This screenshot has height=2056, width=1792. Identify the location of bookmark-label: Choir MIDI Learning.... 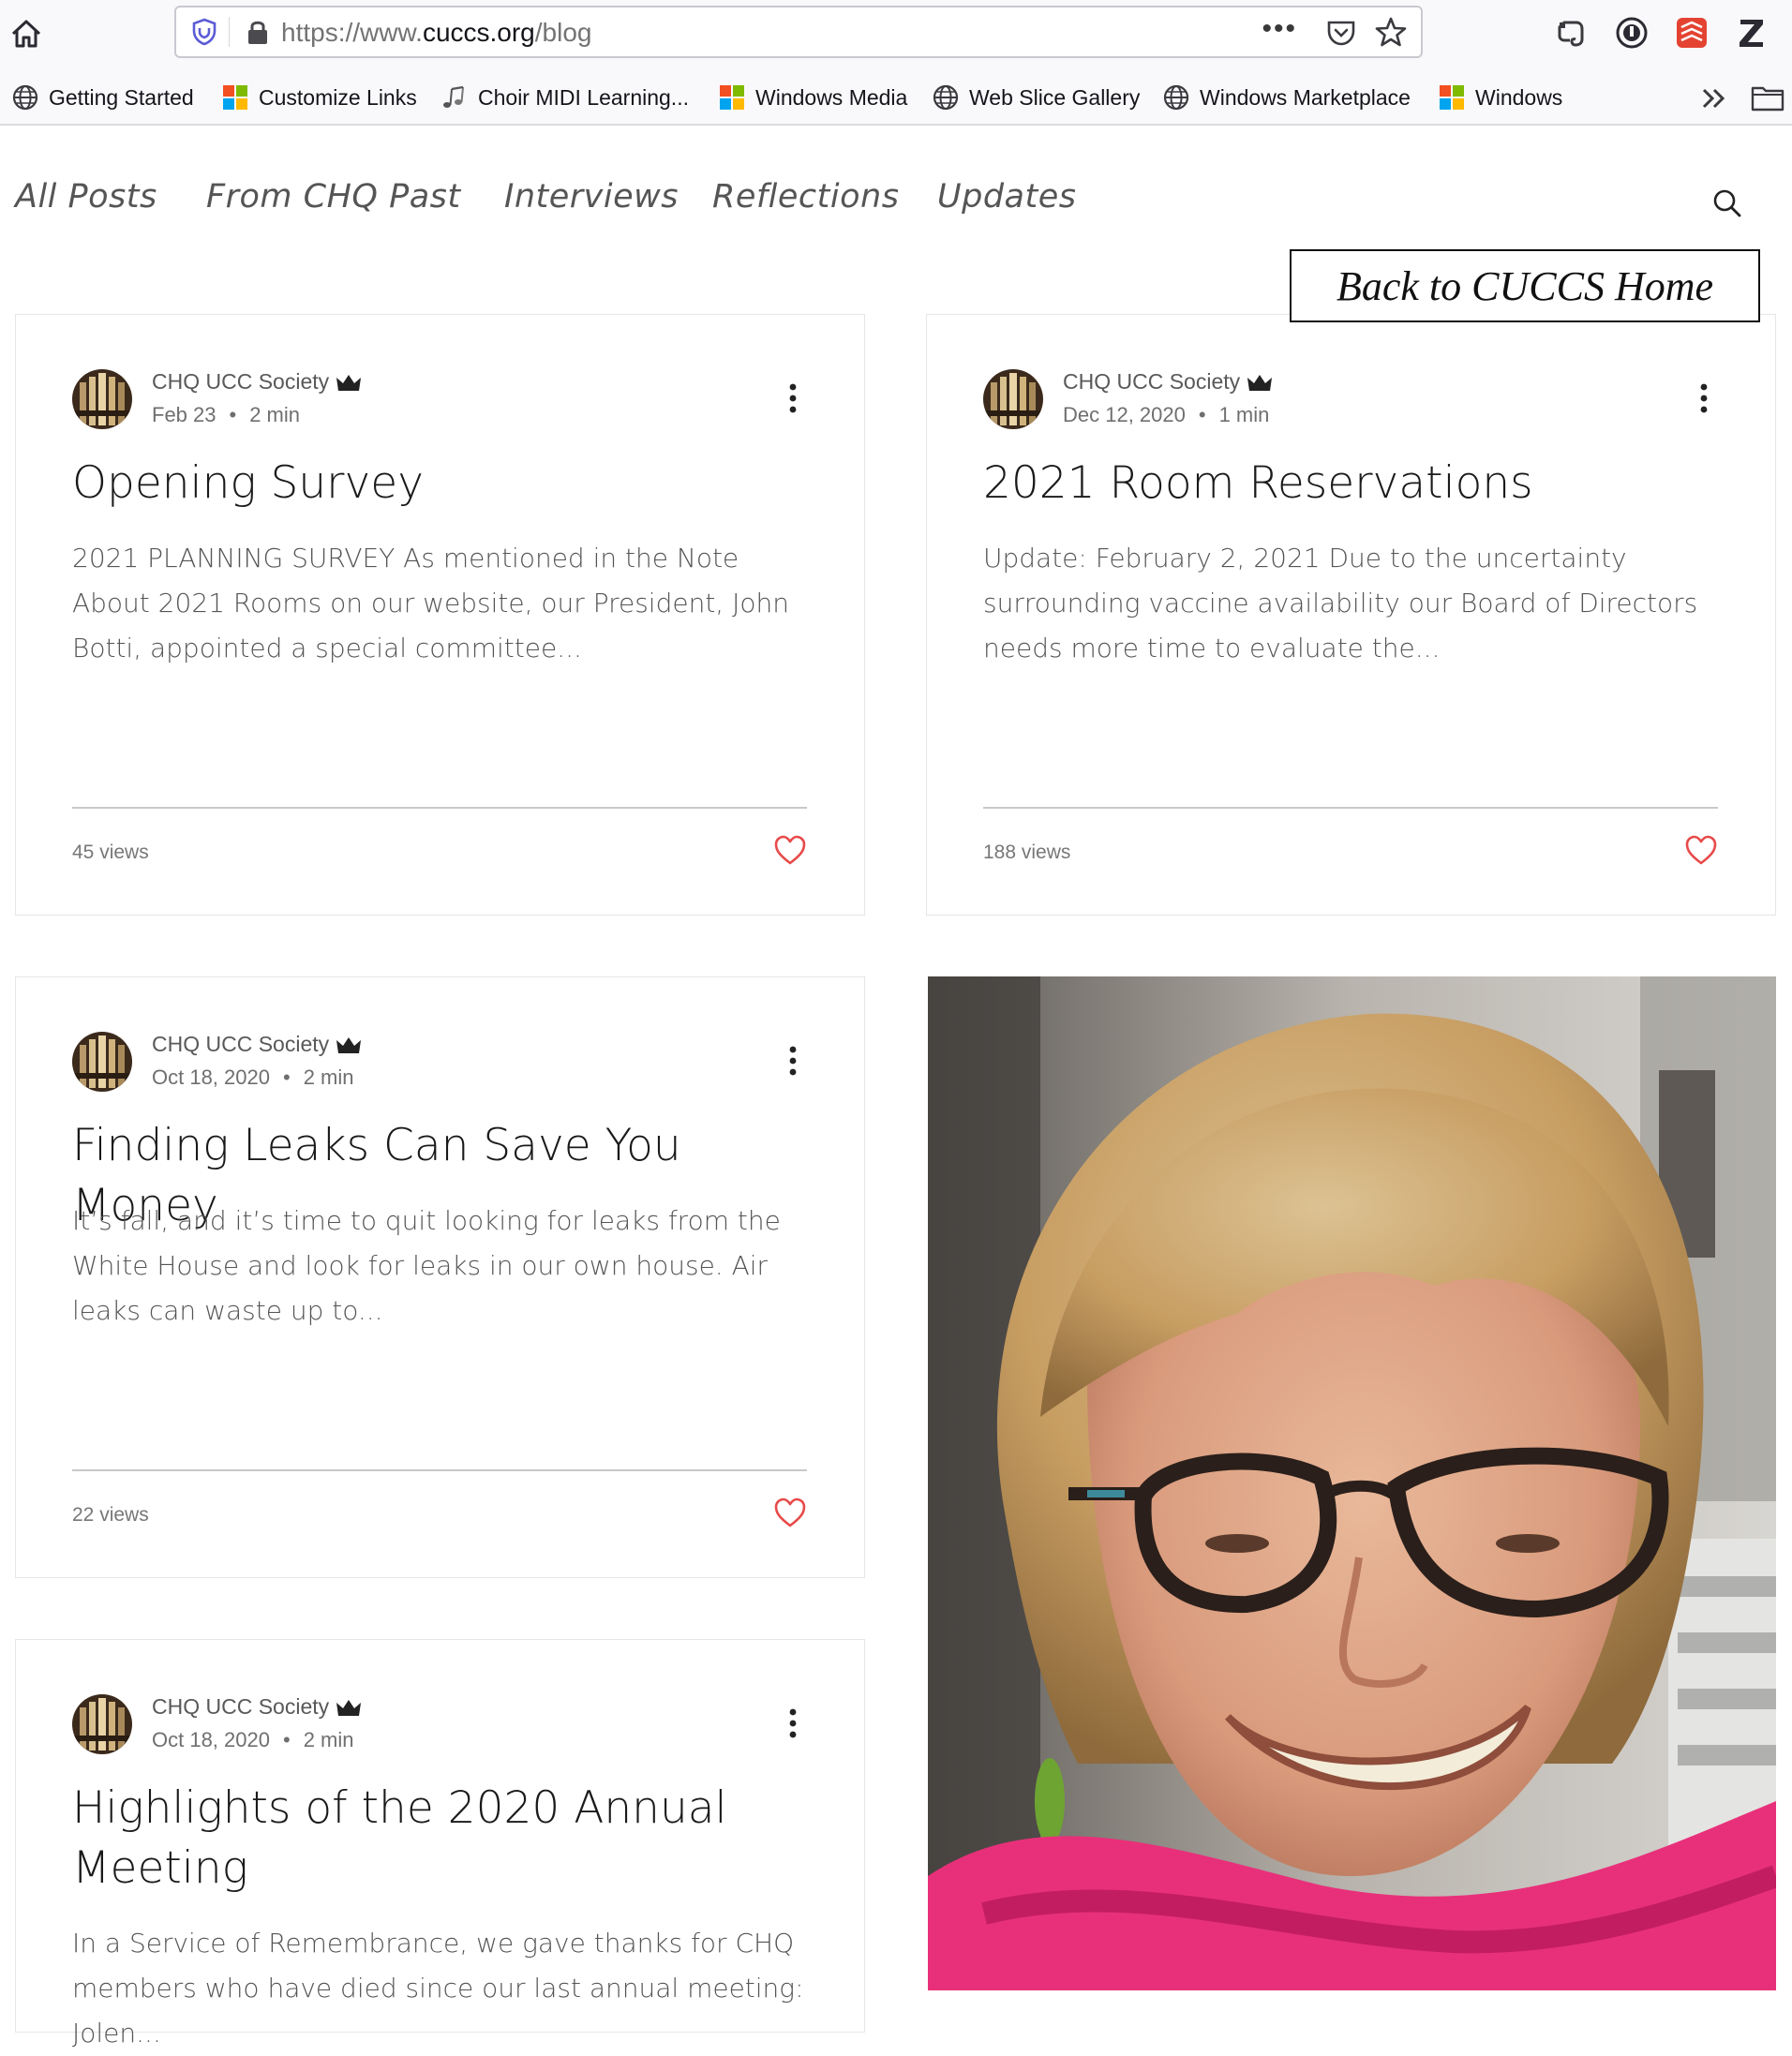
(584, 97).